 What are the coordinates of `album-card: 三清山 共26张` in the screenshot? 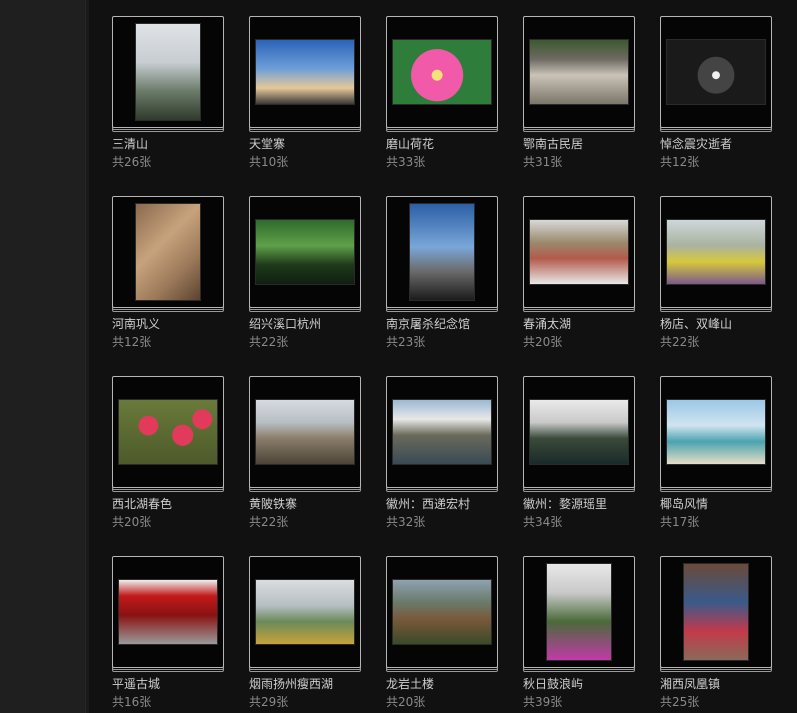 It's located at (168, 106).